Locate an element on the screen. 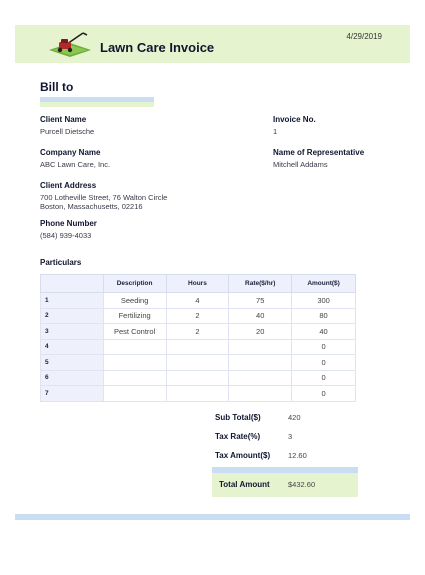 Image resolution: width=425 pixels, height=575 pixels. rate-cell: 40 is located at coordinates (260, 315).